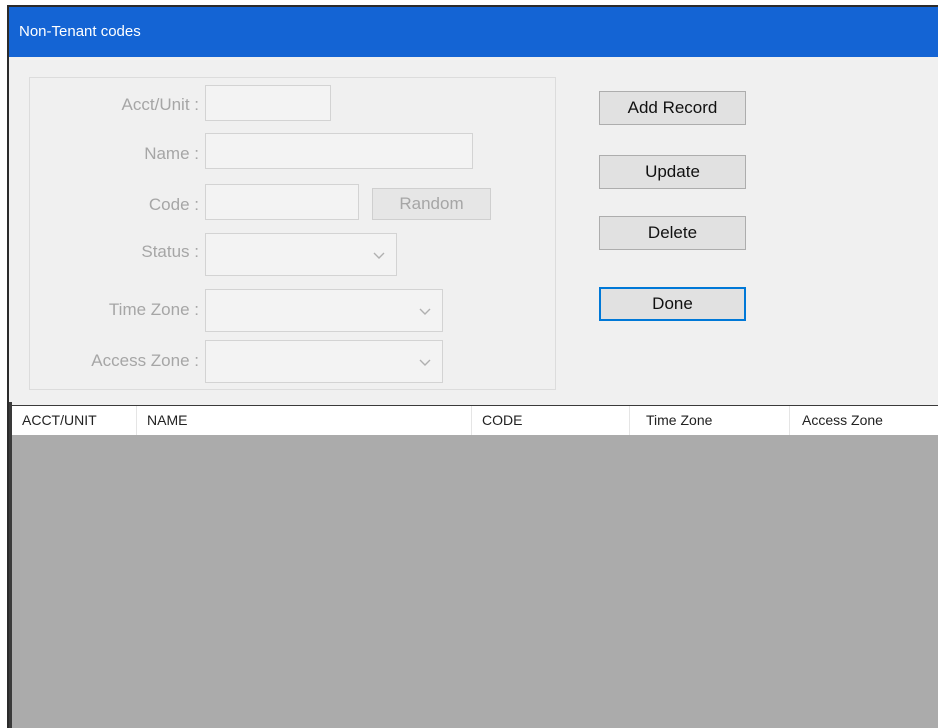 This screenshot has width=938, height=728. What do you see at coordinates (171, 153) in the screenshot?
I see `name-label: Name :` at bounding box center [171, 153].